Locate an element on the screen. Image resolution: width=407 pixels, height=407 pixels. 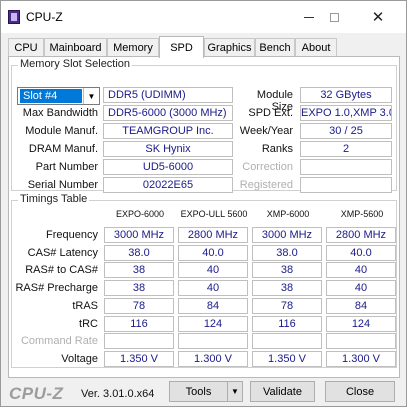
close-icon: ✕ is located at coordinates (378, 17).